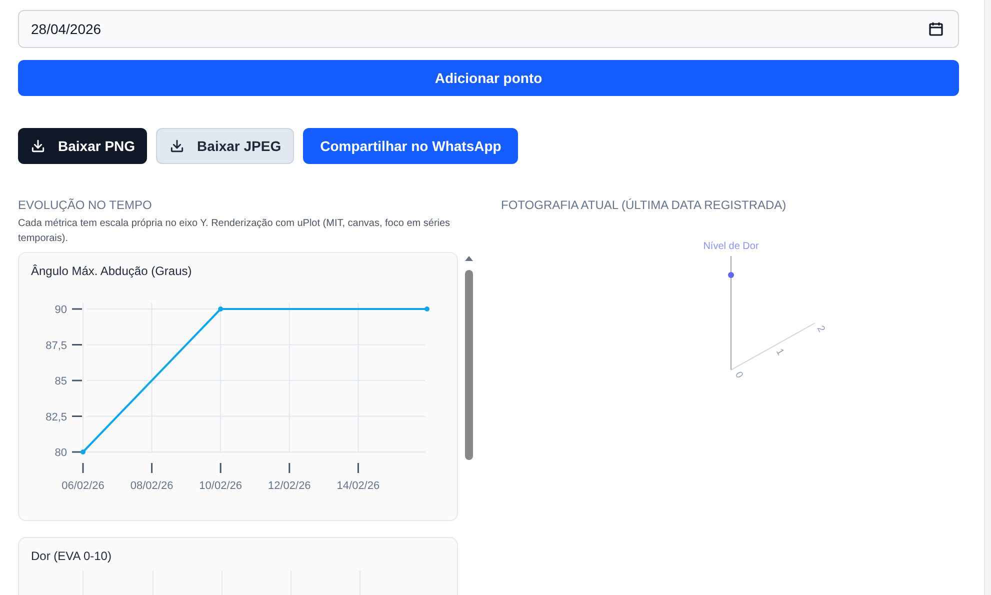  Describe the element at coordinates (488, 29) in the screenshot. I see `date-field: 28/04/2026` at that location.